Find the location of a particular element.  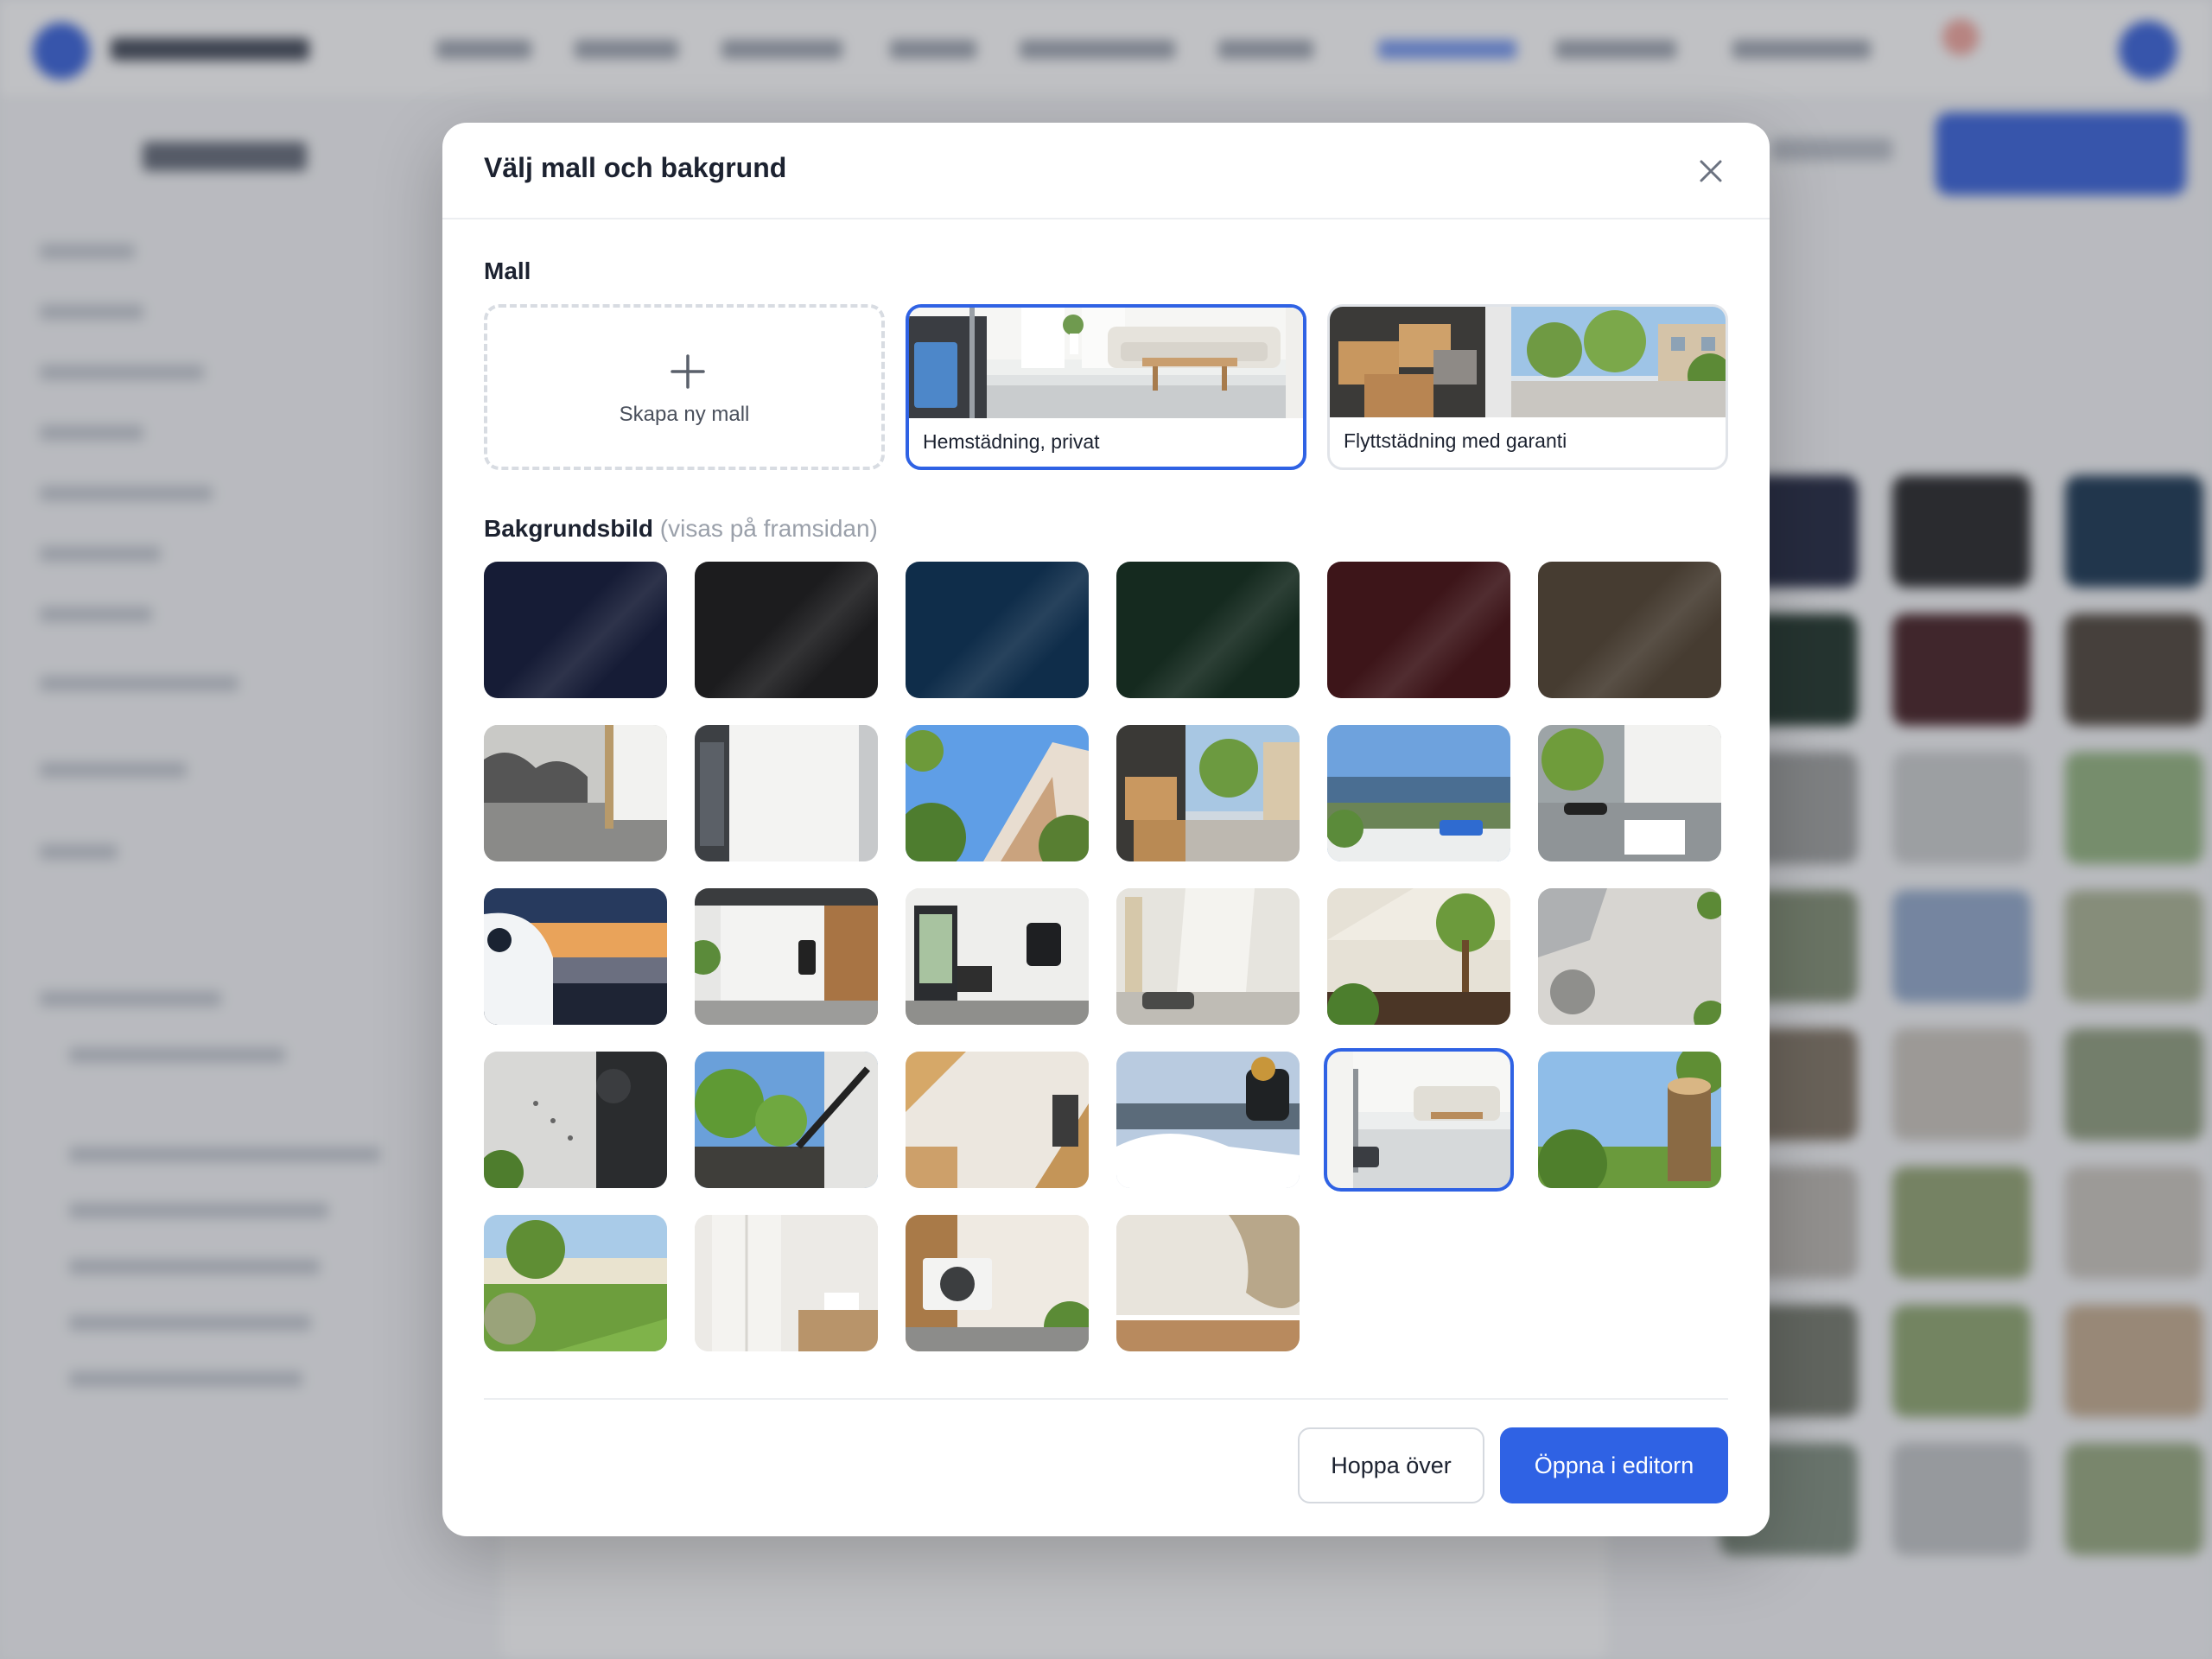

template-card-hemstadning: Hemstädning, privat is located at coordinates (1106, 387).